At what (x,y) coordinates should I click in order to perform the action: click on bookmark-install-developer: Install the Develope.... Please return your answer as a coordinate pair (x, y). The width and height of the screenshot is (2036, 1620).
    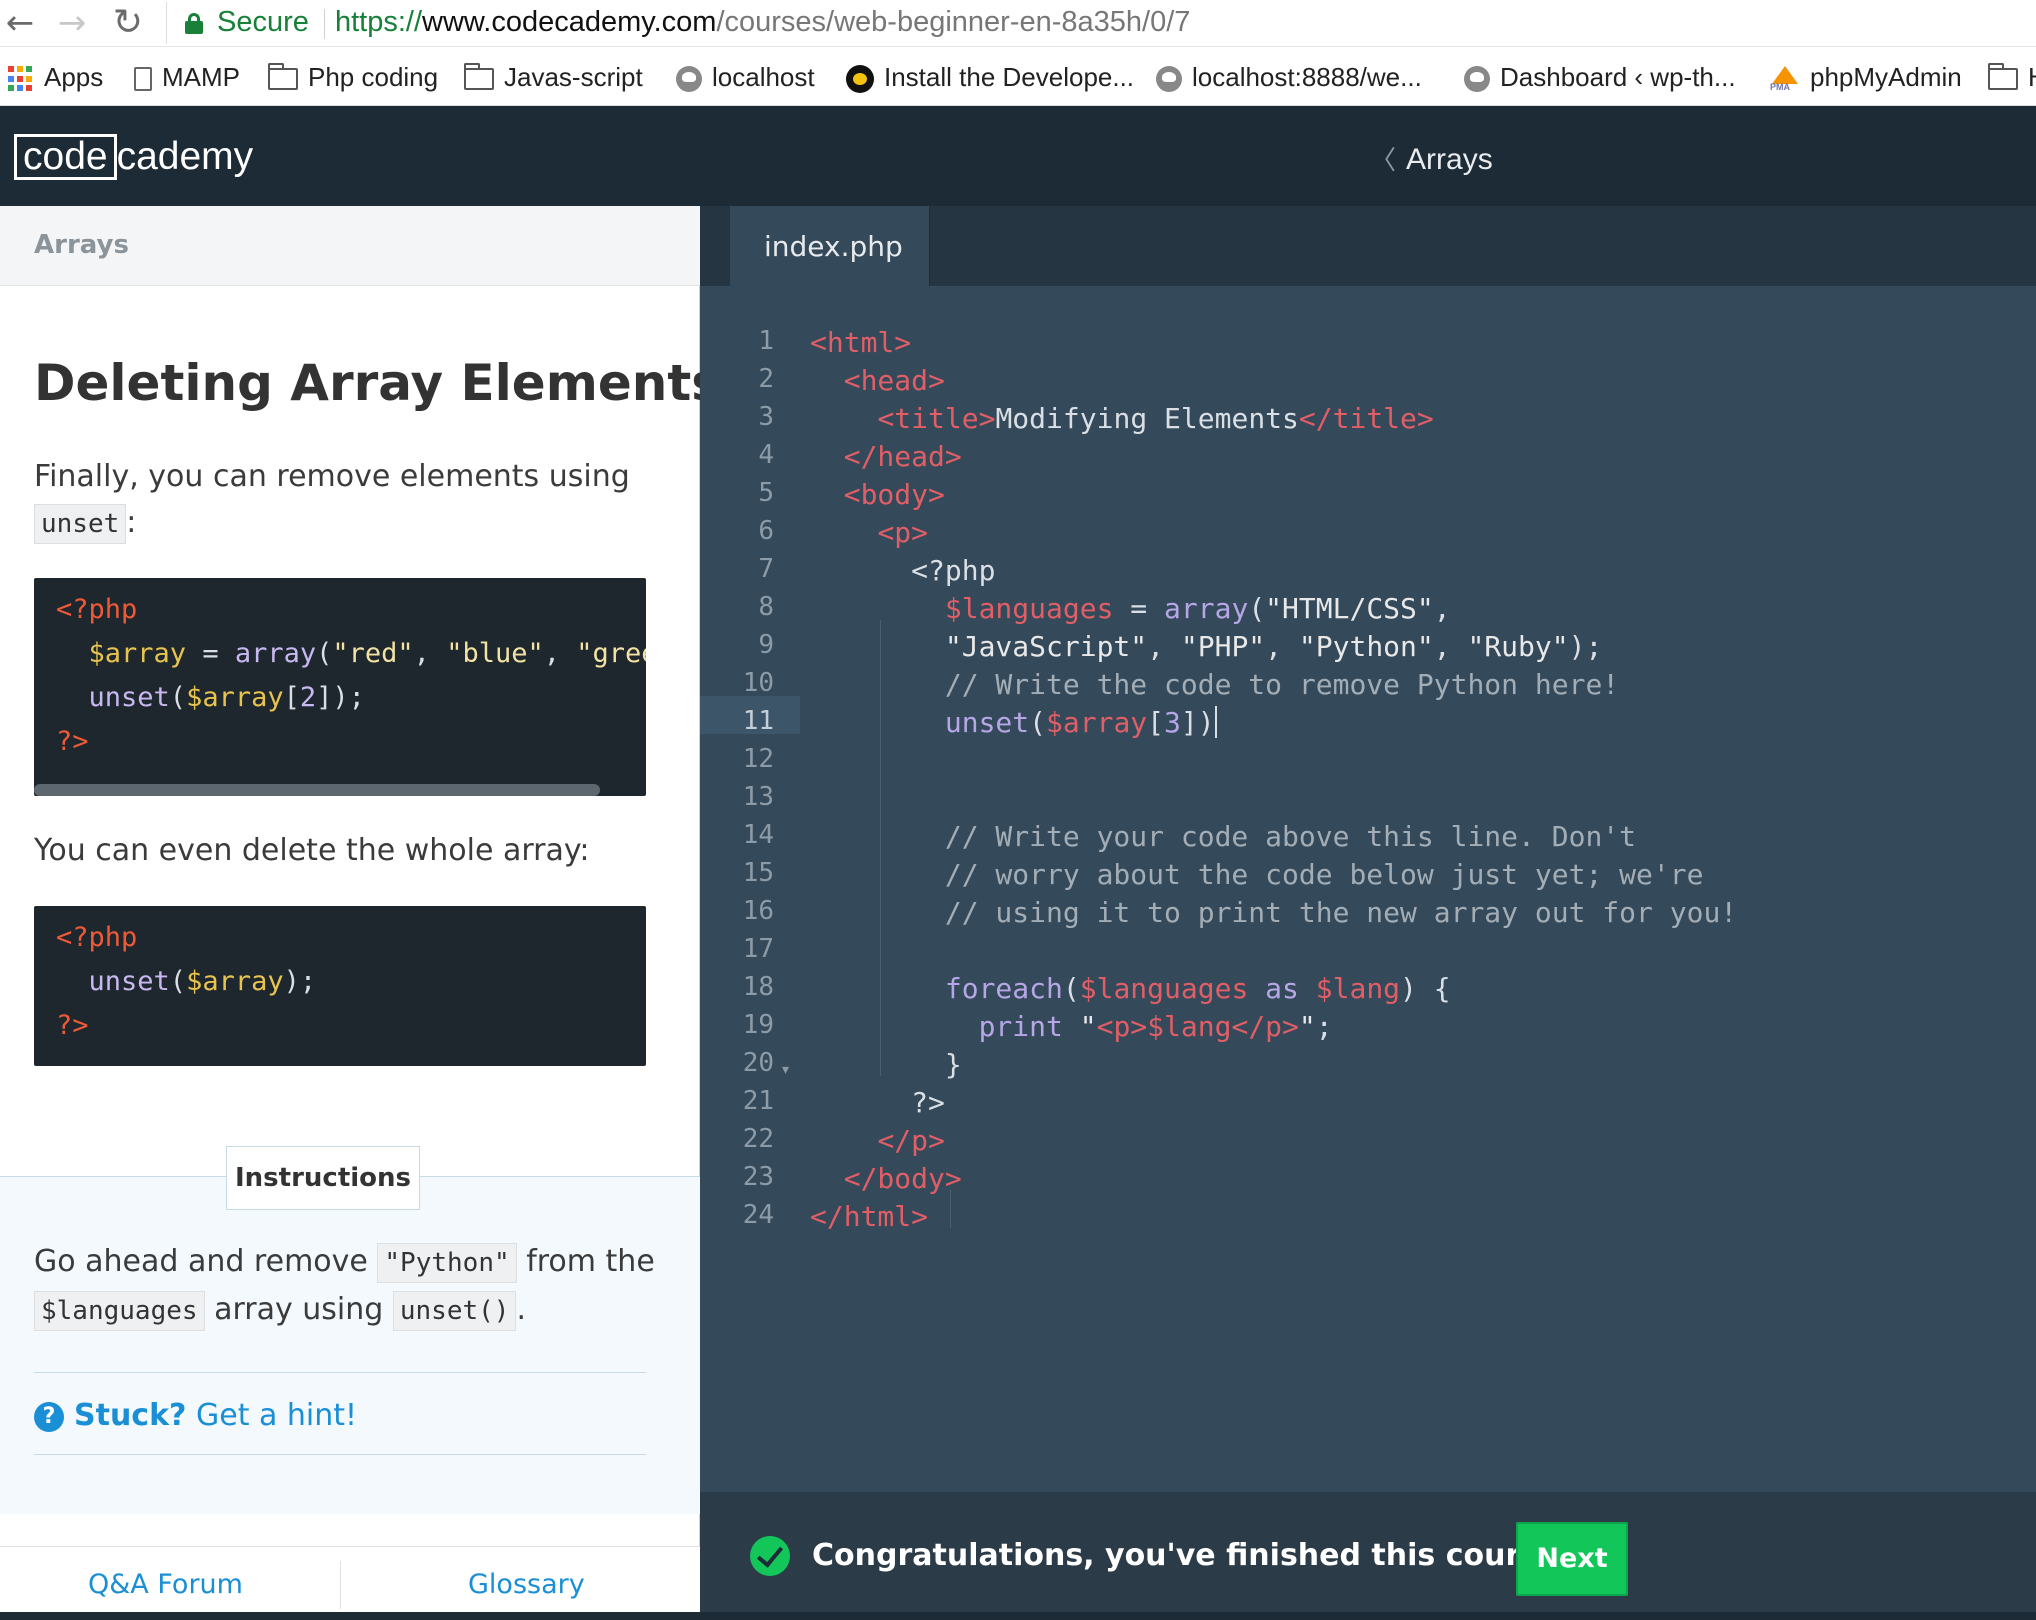
    Looking at the image, I should click on (990, 77).